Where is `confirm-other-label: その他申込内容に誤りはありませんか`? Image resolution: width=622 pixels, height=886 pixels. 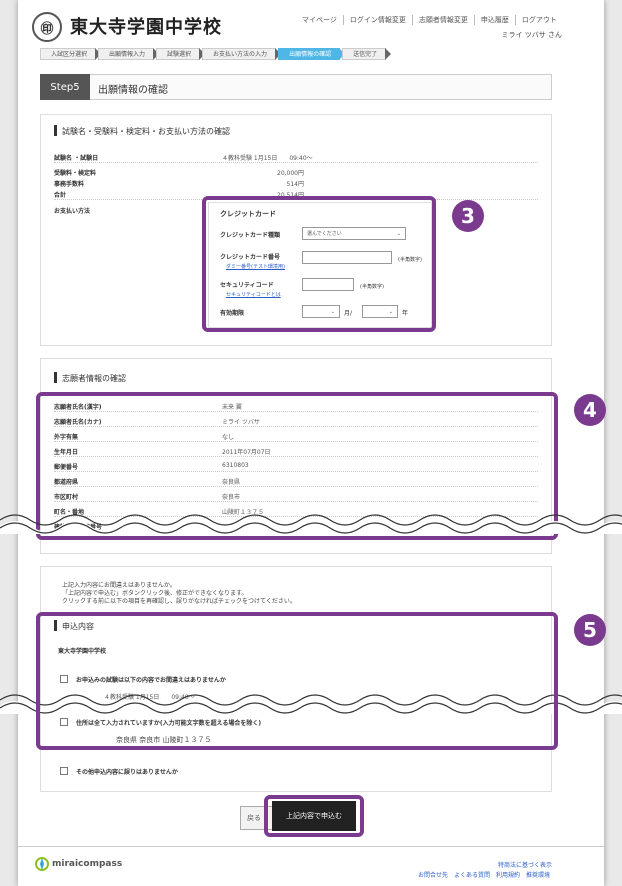 confirm-other-label: その他申込内容に誤りはありませんか is located at coordinates (127, 772).